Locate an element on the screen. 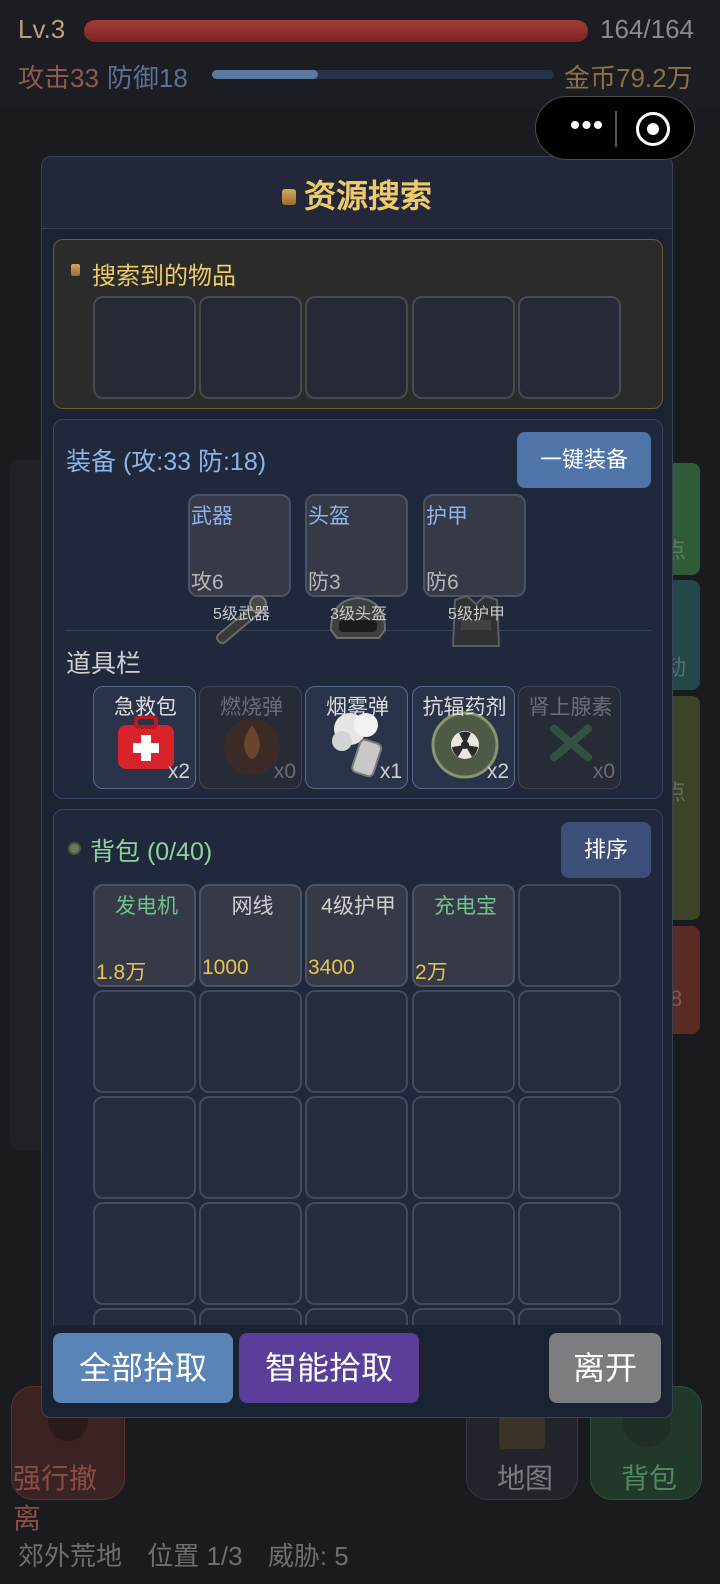 The height and width of the screenshot is (1584, 720). hp-bar is located at coordinates (336, 31).